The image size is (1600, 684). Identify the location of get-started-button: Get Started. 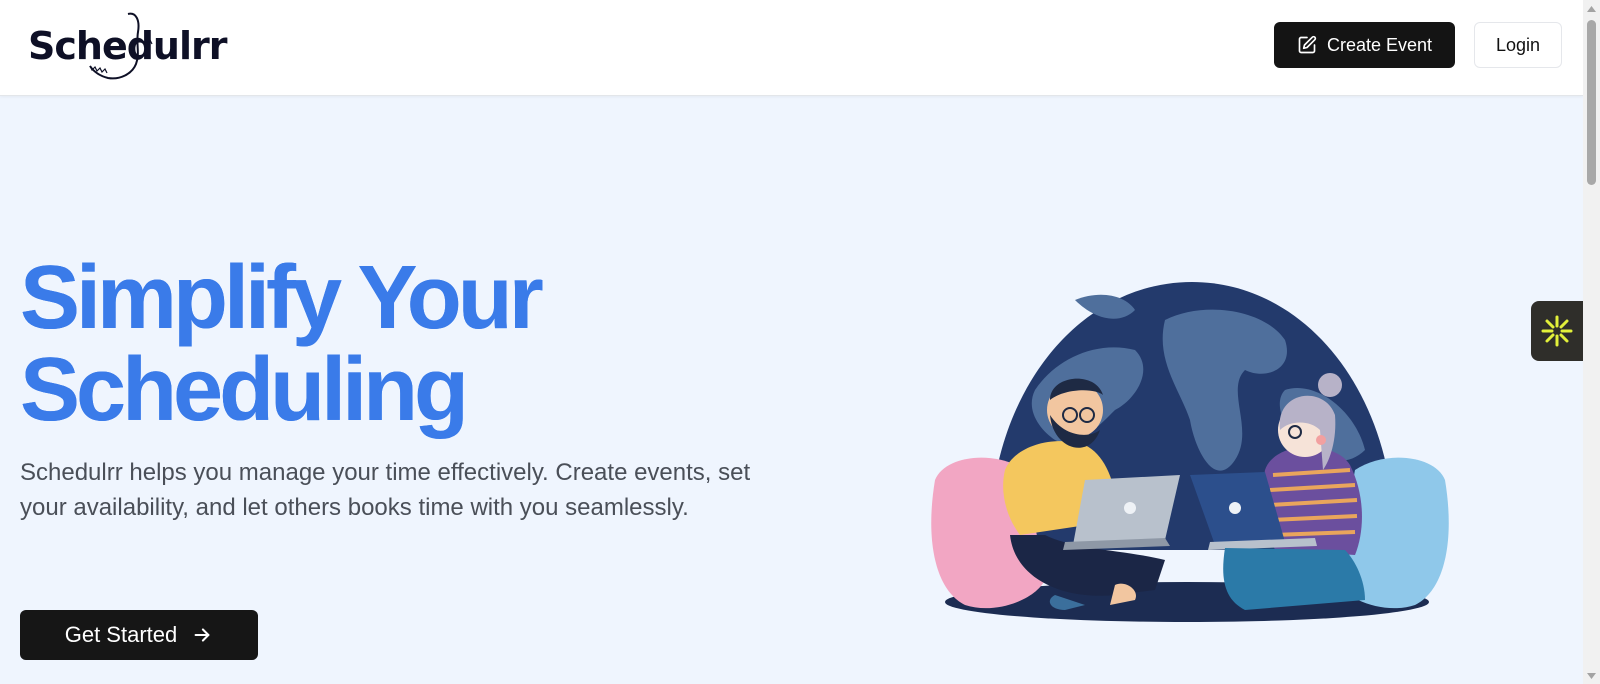
(139, 635).